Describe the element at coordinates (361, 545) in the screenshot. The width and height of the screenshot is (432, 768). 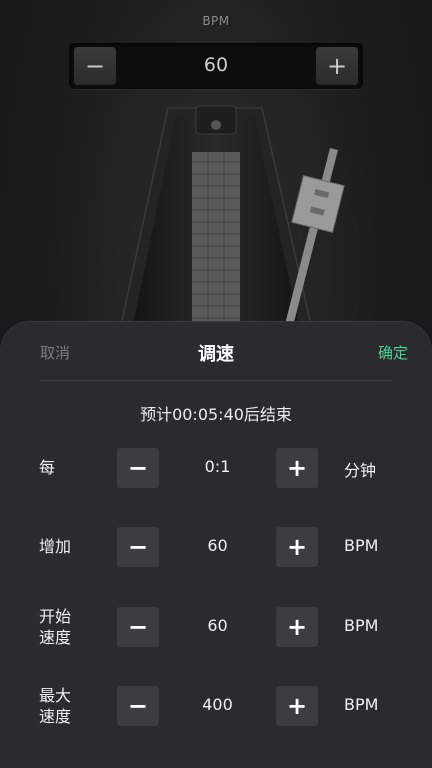
I see `increment-unit: BPM` at that location.